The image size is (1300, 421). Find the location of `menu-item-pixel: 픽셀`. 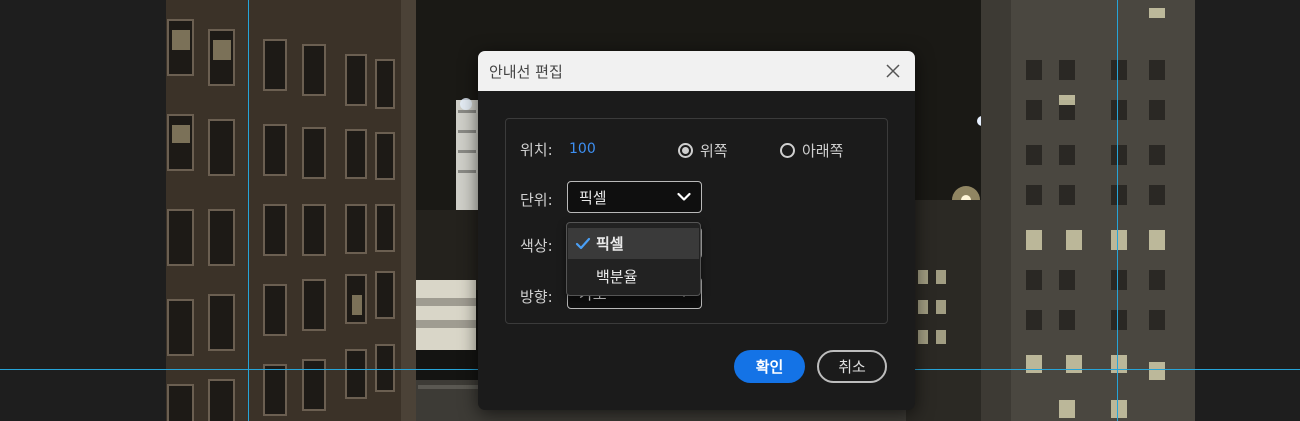

menu-item-pixel: 픽셀 is located at coordinates (633, 243).